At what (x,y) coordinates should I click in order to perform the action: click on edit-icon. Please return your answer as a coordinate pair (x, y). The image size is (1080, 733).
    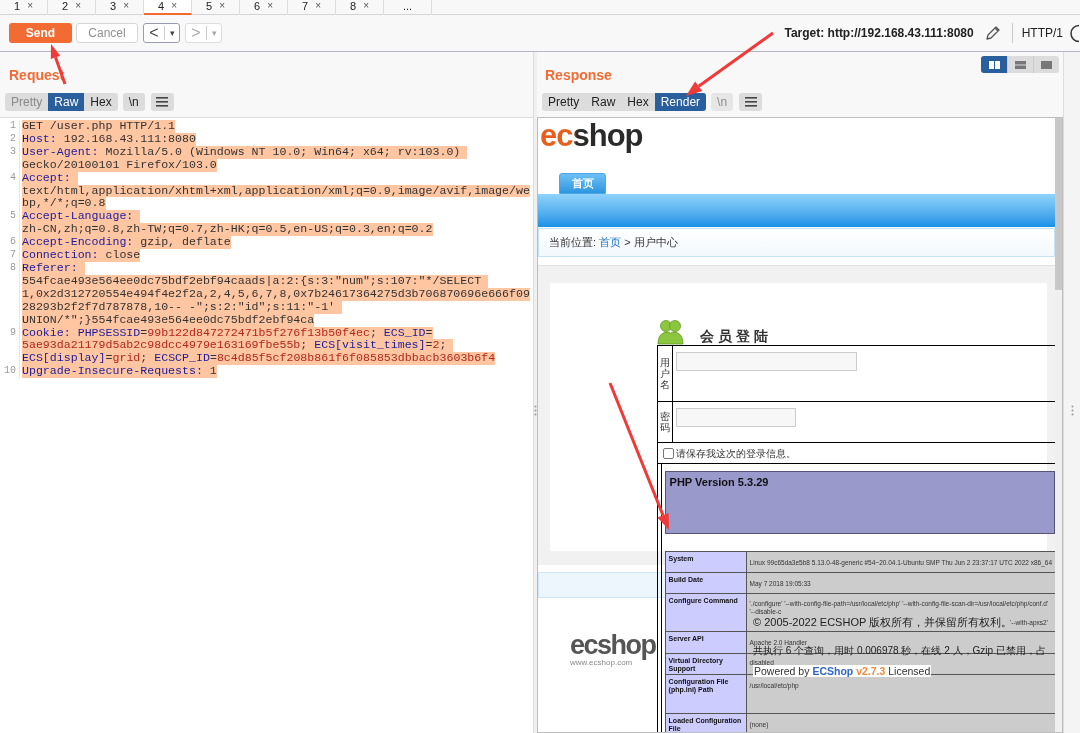
    Looking at the image, I should click on (992, 33).